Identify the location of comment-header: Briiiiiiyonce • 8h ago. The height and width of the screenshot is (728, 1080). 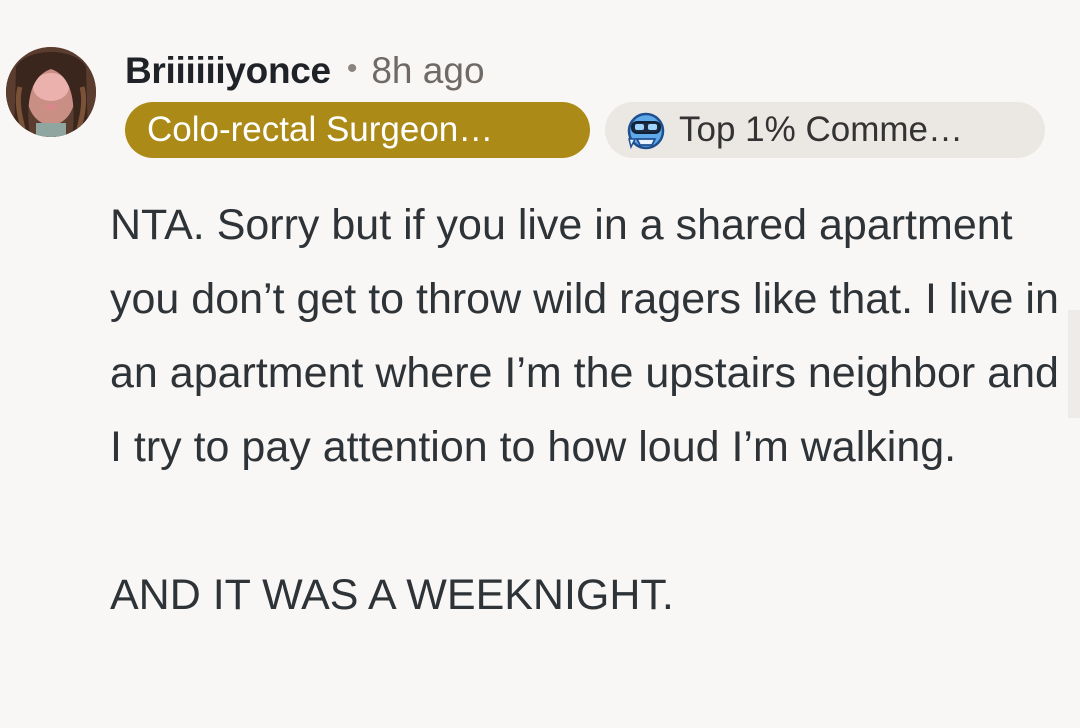
(305, 71).